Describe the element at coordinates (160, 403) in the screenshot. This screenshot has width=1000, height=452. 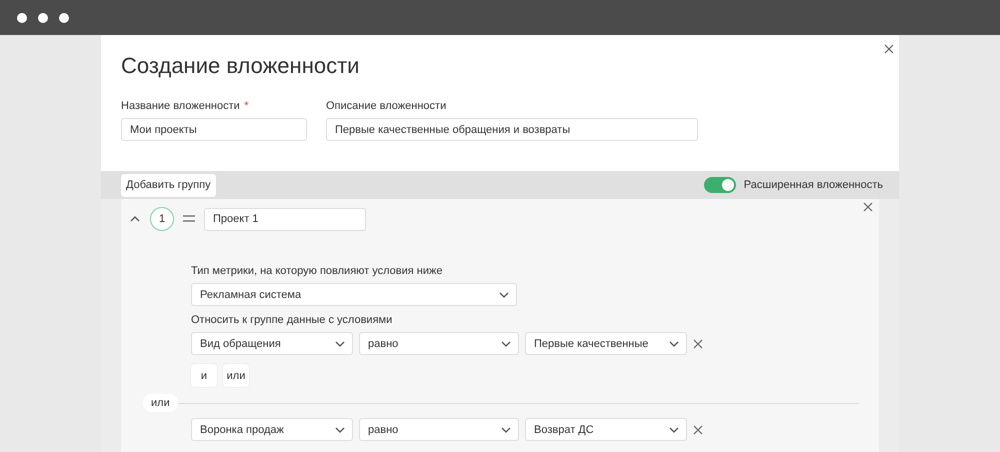
I see `or-label: или` at that location.